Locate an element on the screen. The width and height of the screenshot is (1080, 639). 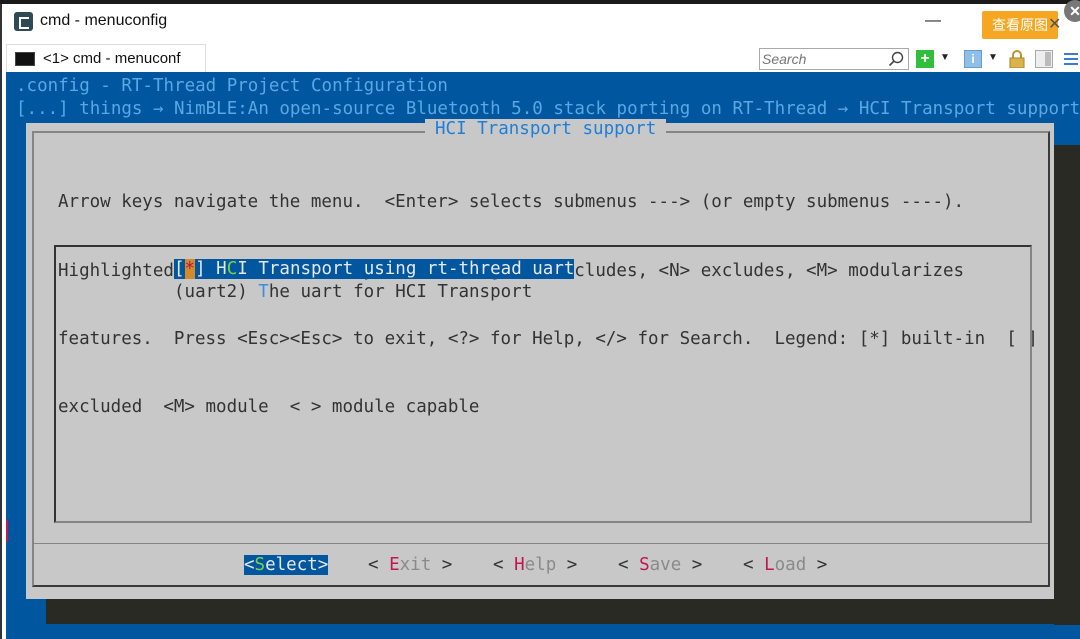
load-button: < Load > is located at coordinates (785, 565).